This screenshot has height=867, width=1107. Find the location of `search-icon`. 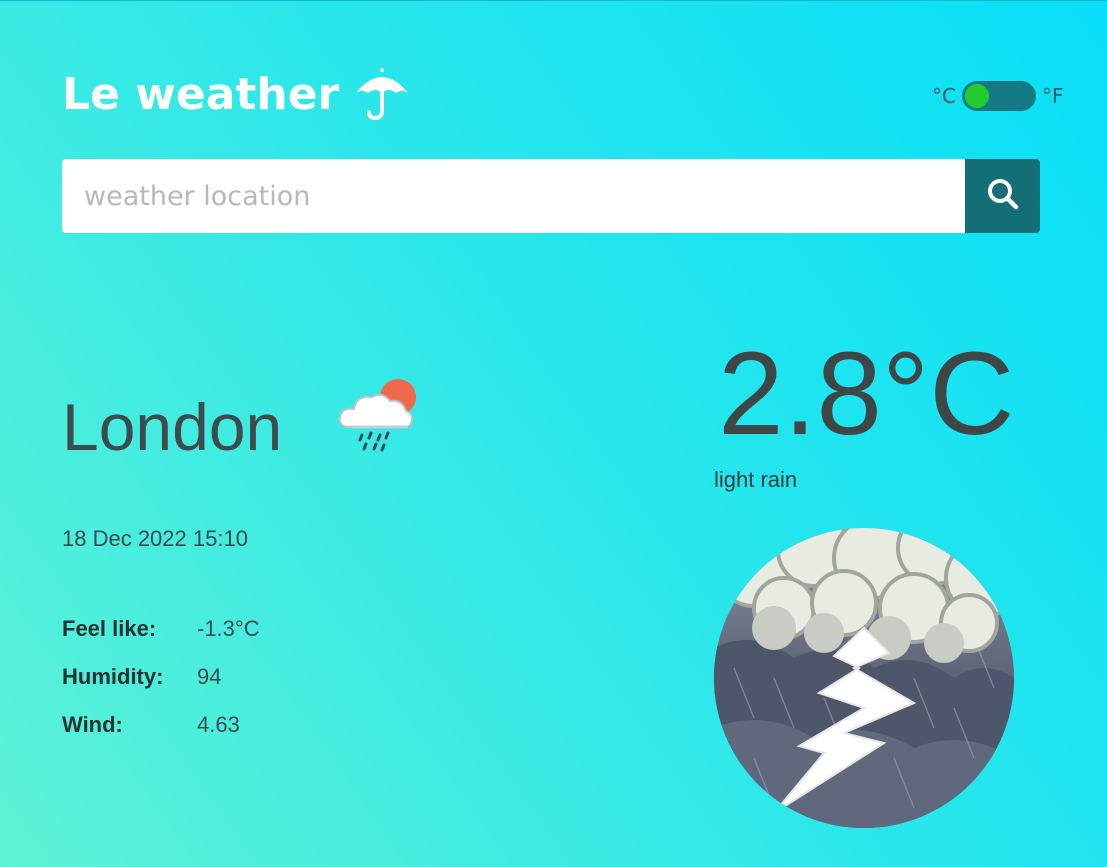

search-icon is located at coordinates (1003, 196).